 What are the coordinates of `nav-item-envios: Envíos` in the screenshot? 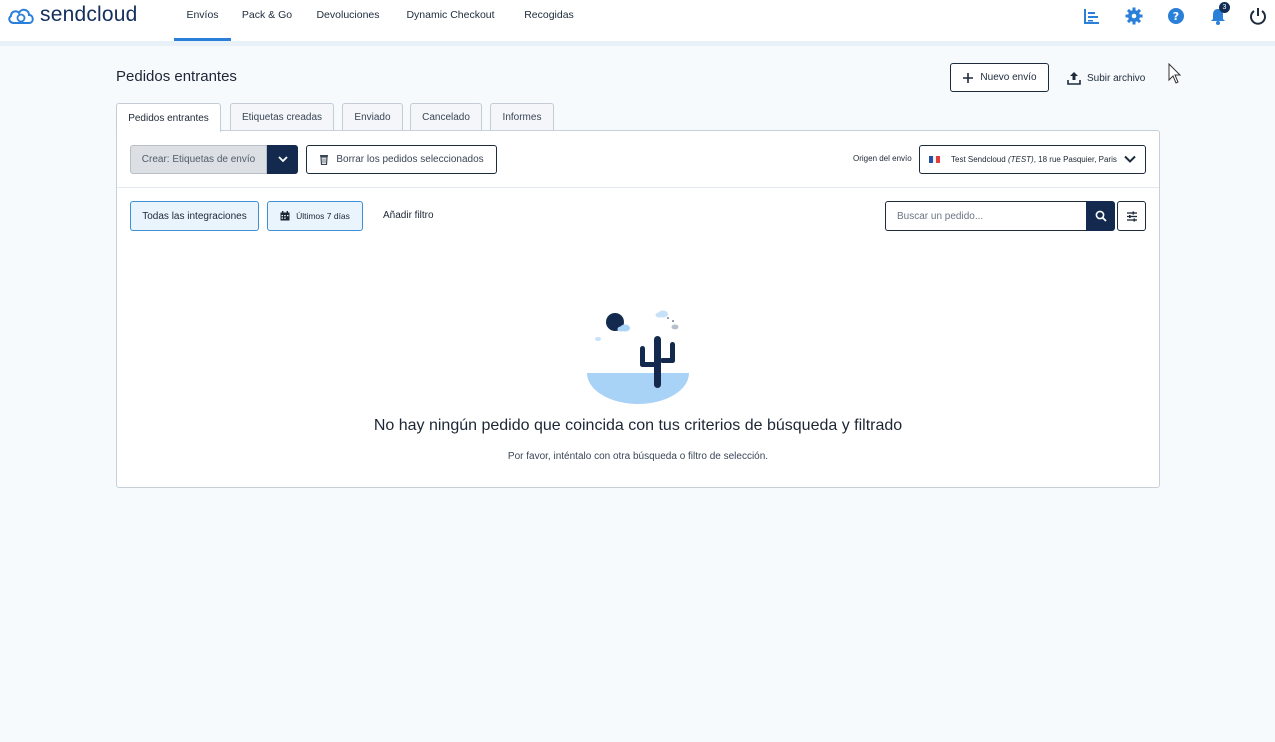 It's located at (202, 20).